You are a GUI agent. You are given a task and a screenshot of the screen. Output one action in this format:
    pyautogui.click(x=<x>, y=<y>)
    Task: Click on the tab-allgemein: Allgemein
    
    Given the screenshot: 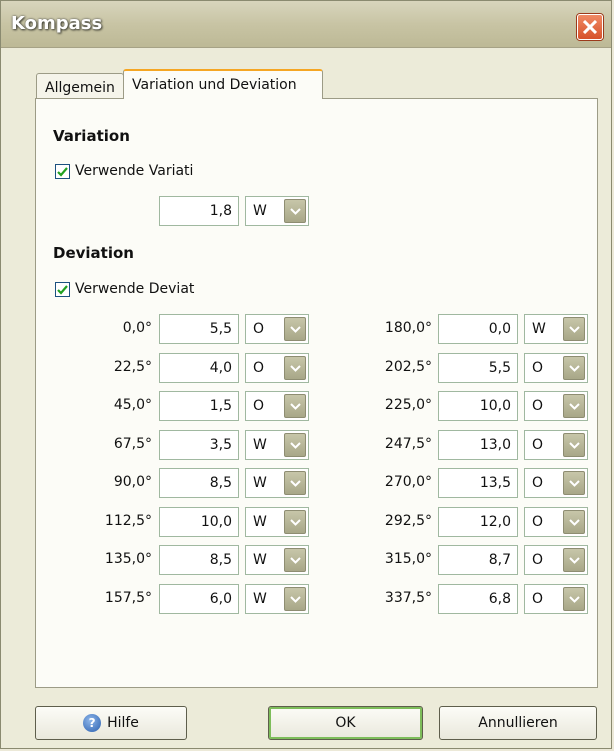 What is the action you would take?
    pyautogui.click(x=80, y=86)
    